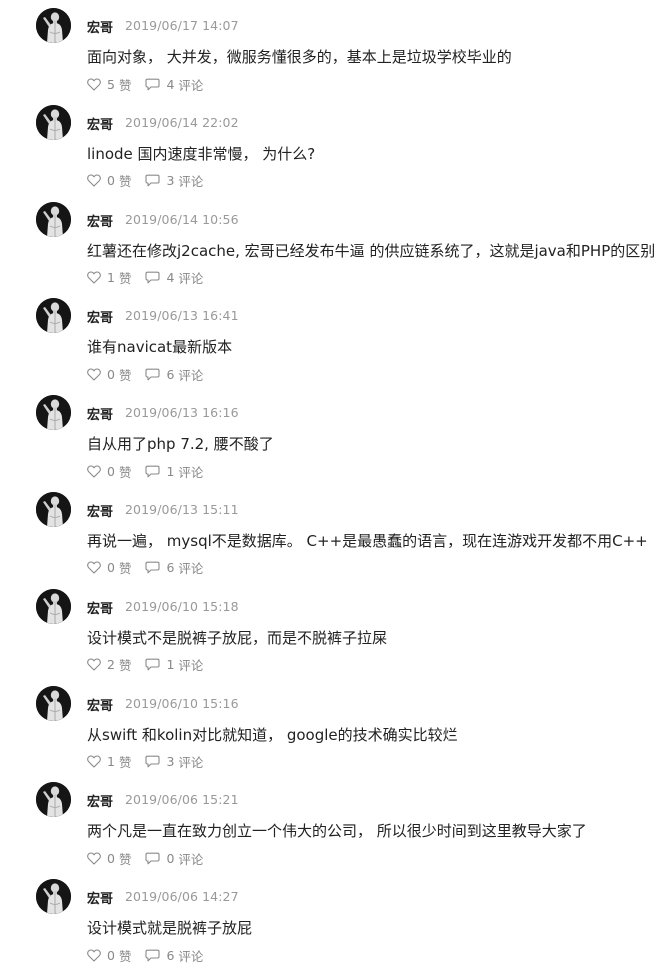 The height and width of the screenshot is (968, 668). I want to click on post-timestamp: 2019/06/06 15:21, so click(182, 800).